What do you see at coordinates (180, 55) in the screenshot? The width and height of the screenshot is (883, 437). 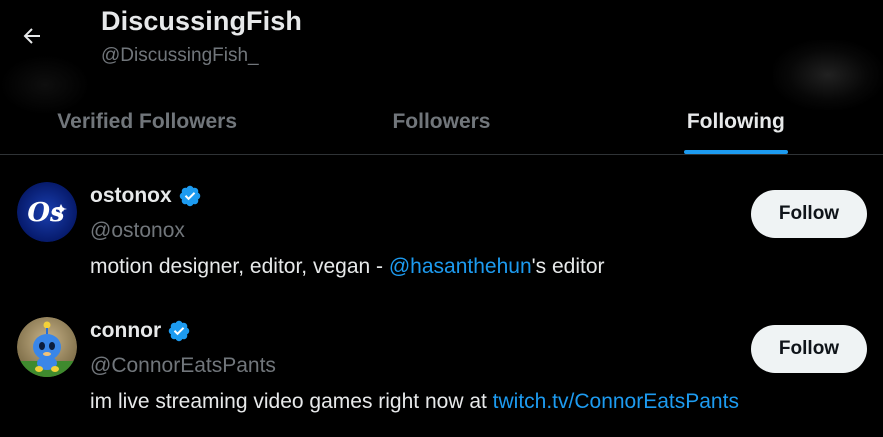 I see `profile-handle: @DiscussingFish_` at bounding box center [180, 55].